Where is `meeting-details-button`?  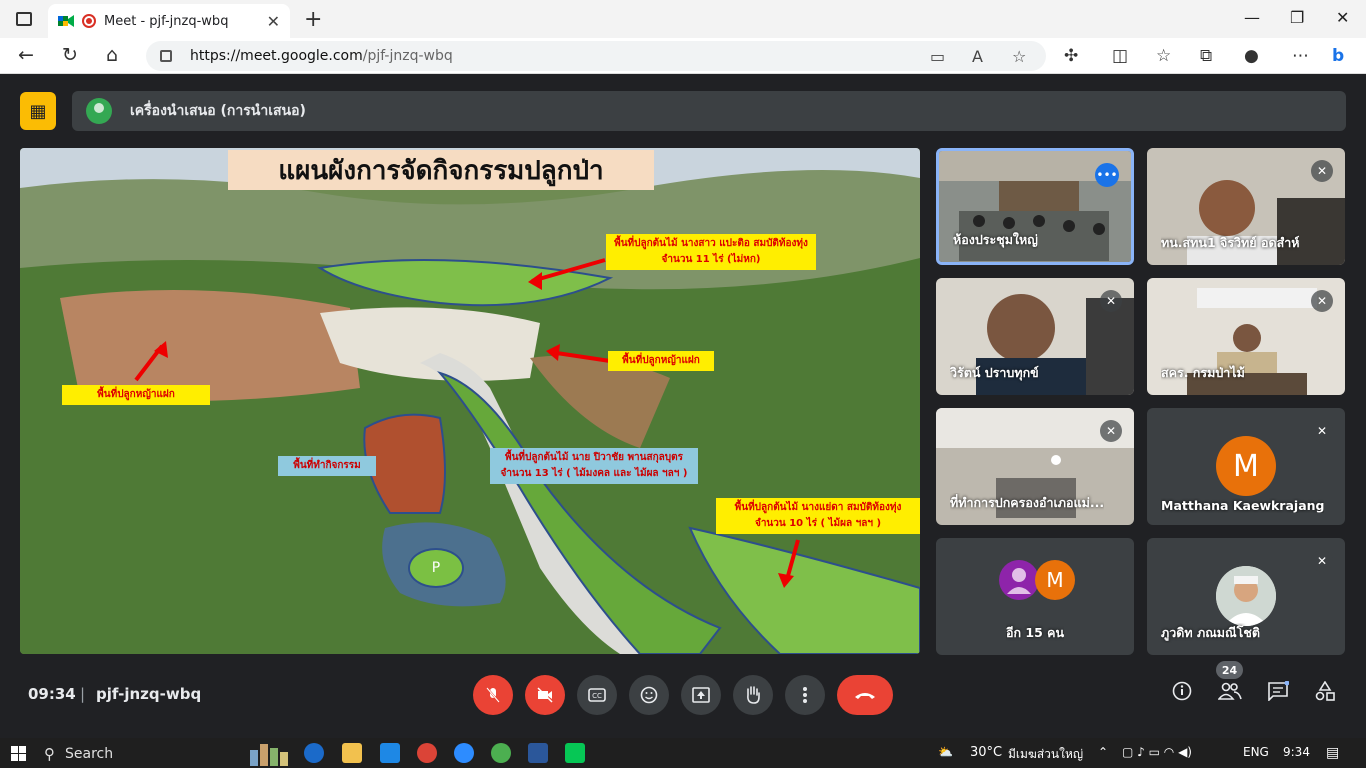 meeting-details-button is located at coordinates (1182, 693).